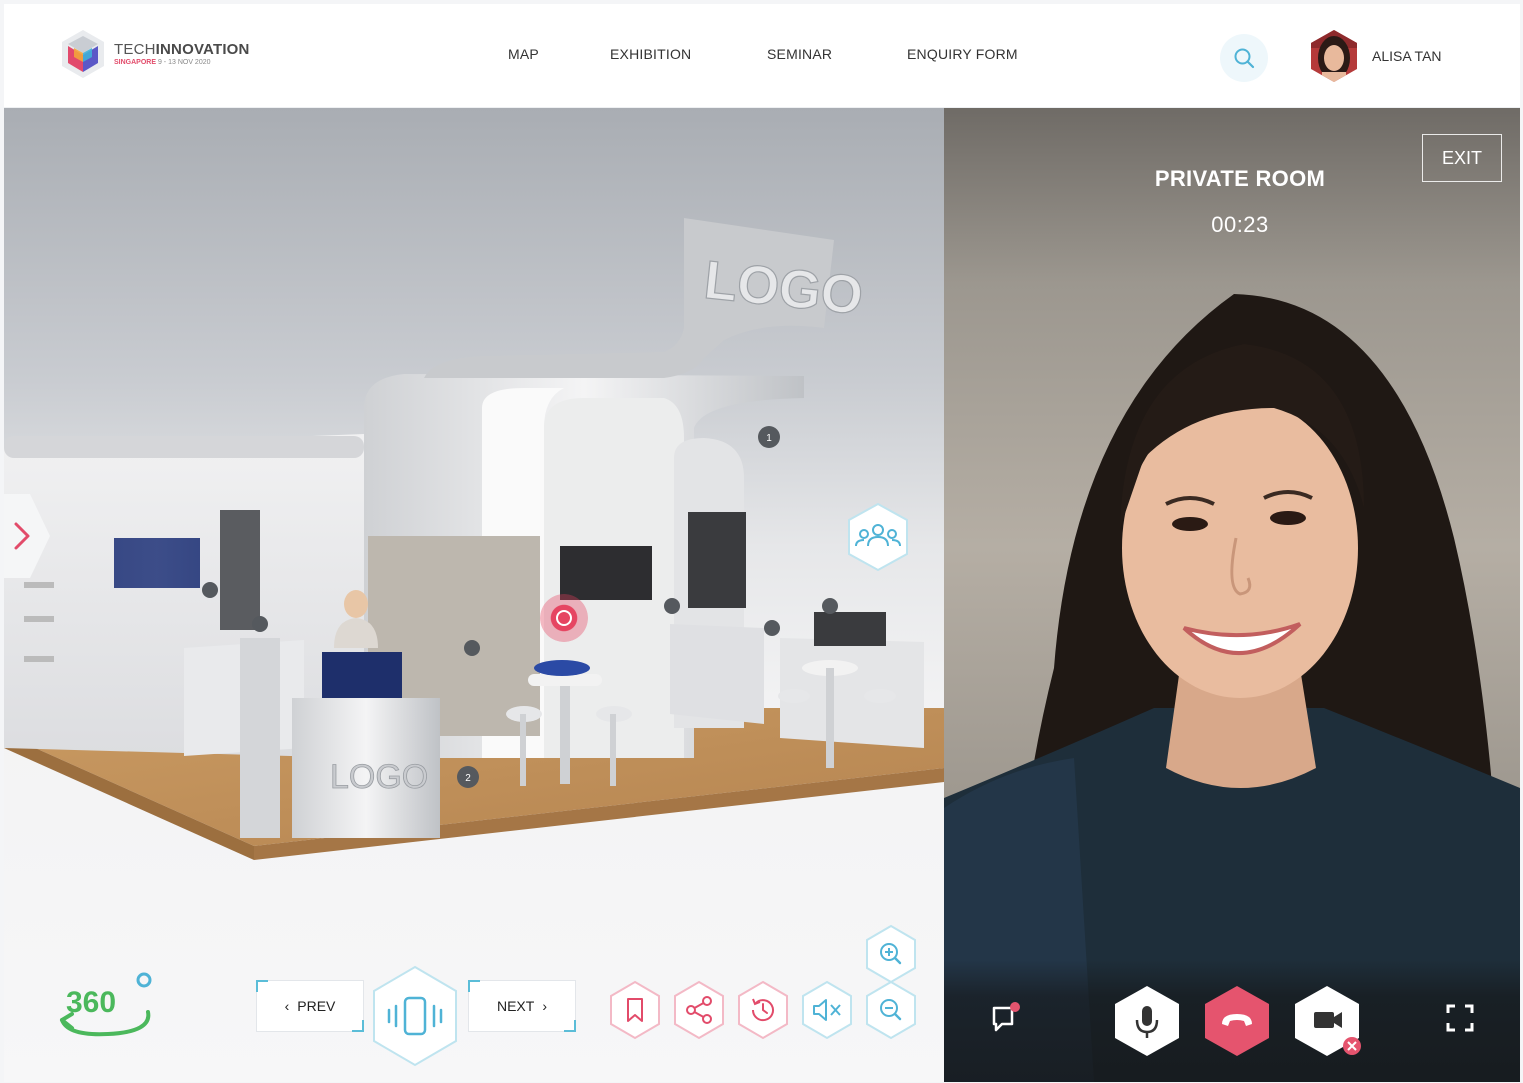 Image resolution: width=1523 pixels, height=1083 pixels. Describe the element at coordinates (962, 54) in the screenshot. I see `nav-item-enquiry-form: ENQUIRY FORM` at that location.